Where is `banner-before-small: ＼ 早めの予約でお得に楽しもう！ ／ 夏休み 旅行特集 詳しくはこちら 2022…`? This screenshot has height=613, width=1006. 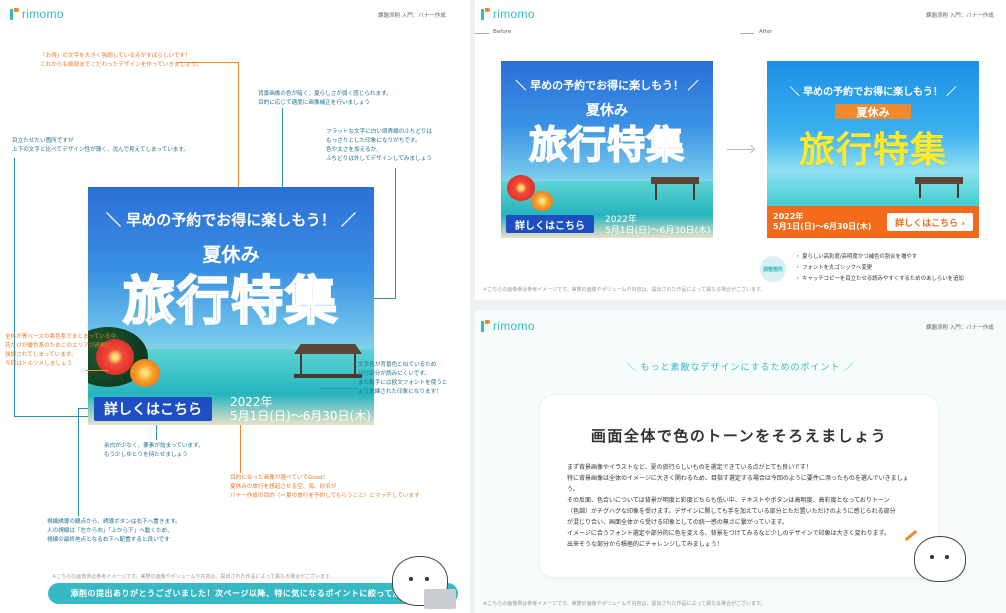 banner-before-small: ＼ 早めの予約でお得に楽しもう！ ／ 夏休み 旅行特集 詳しくはこちら 2022… is located at coordinates (607, 149).